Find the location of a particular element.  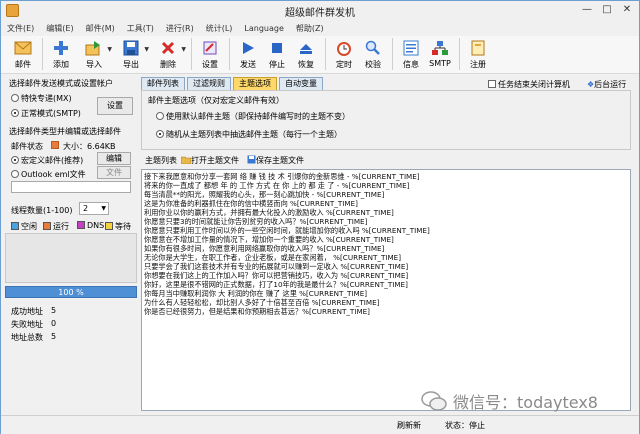

import-dropdown-icon: ▼ is located at coordinates (109, 49).